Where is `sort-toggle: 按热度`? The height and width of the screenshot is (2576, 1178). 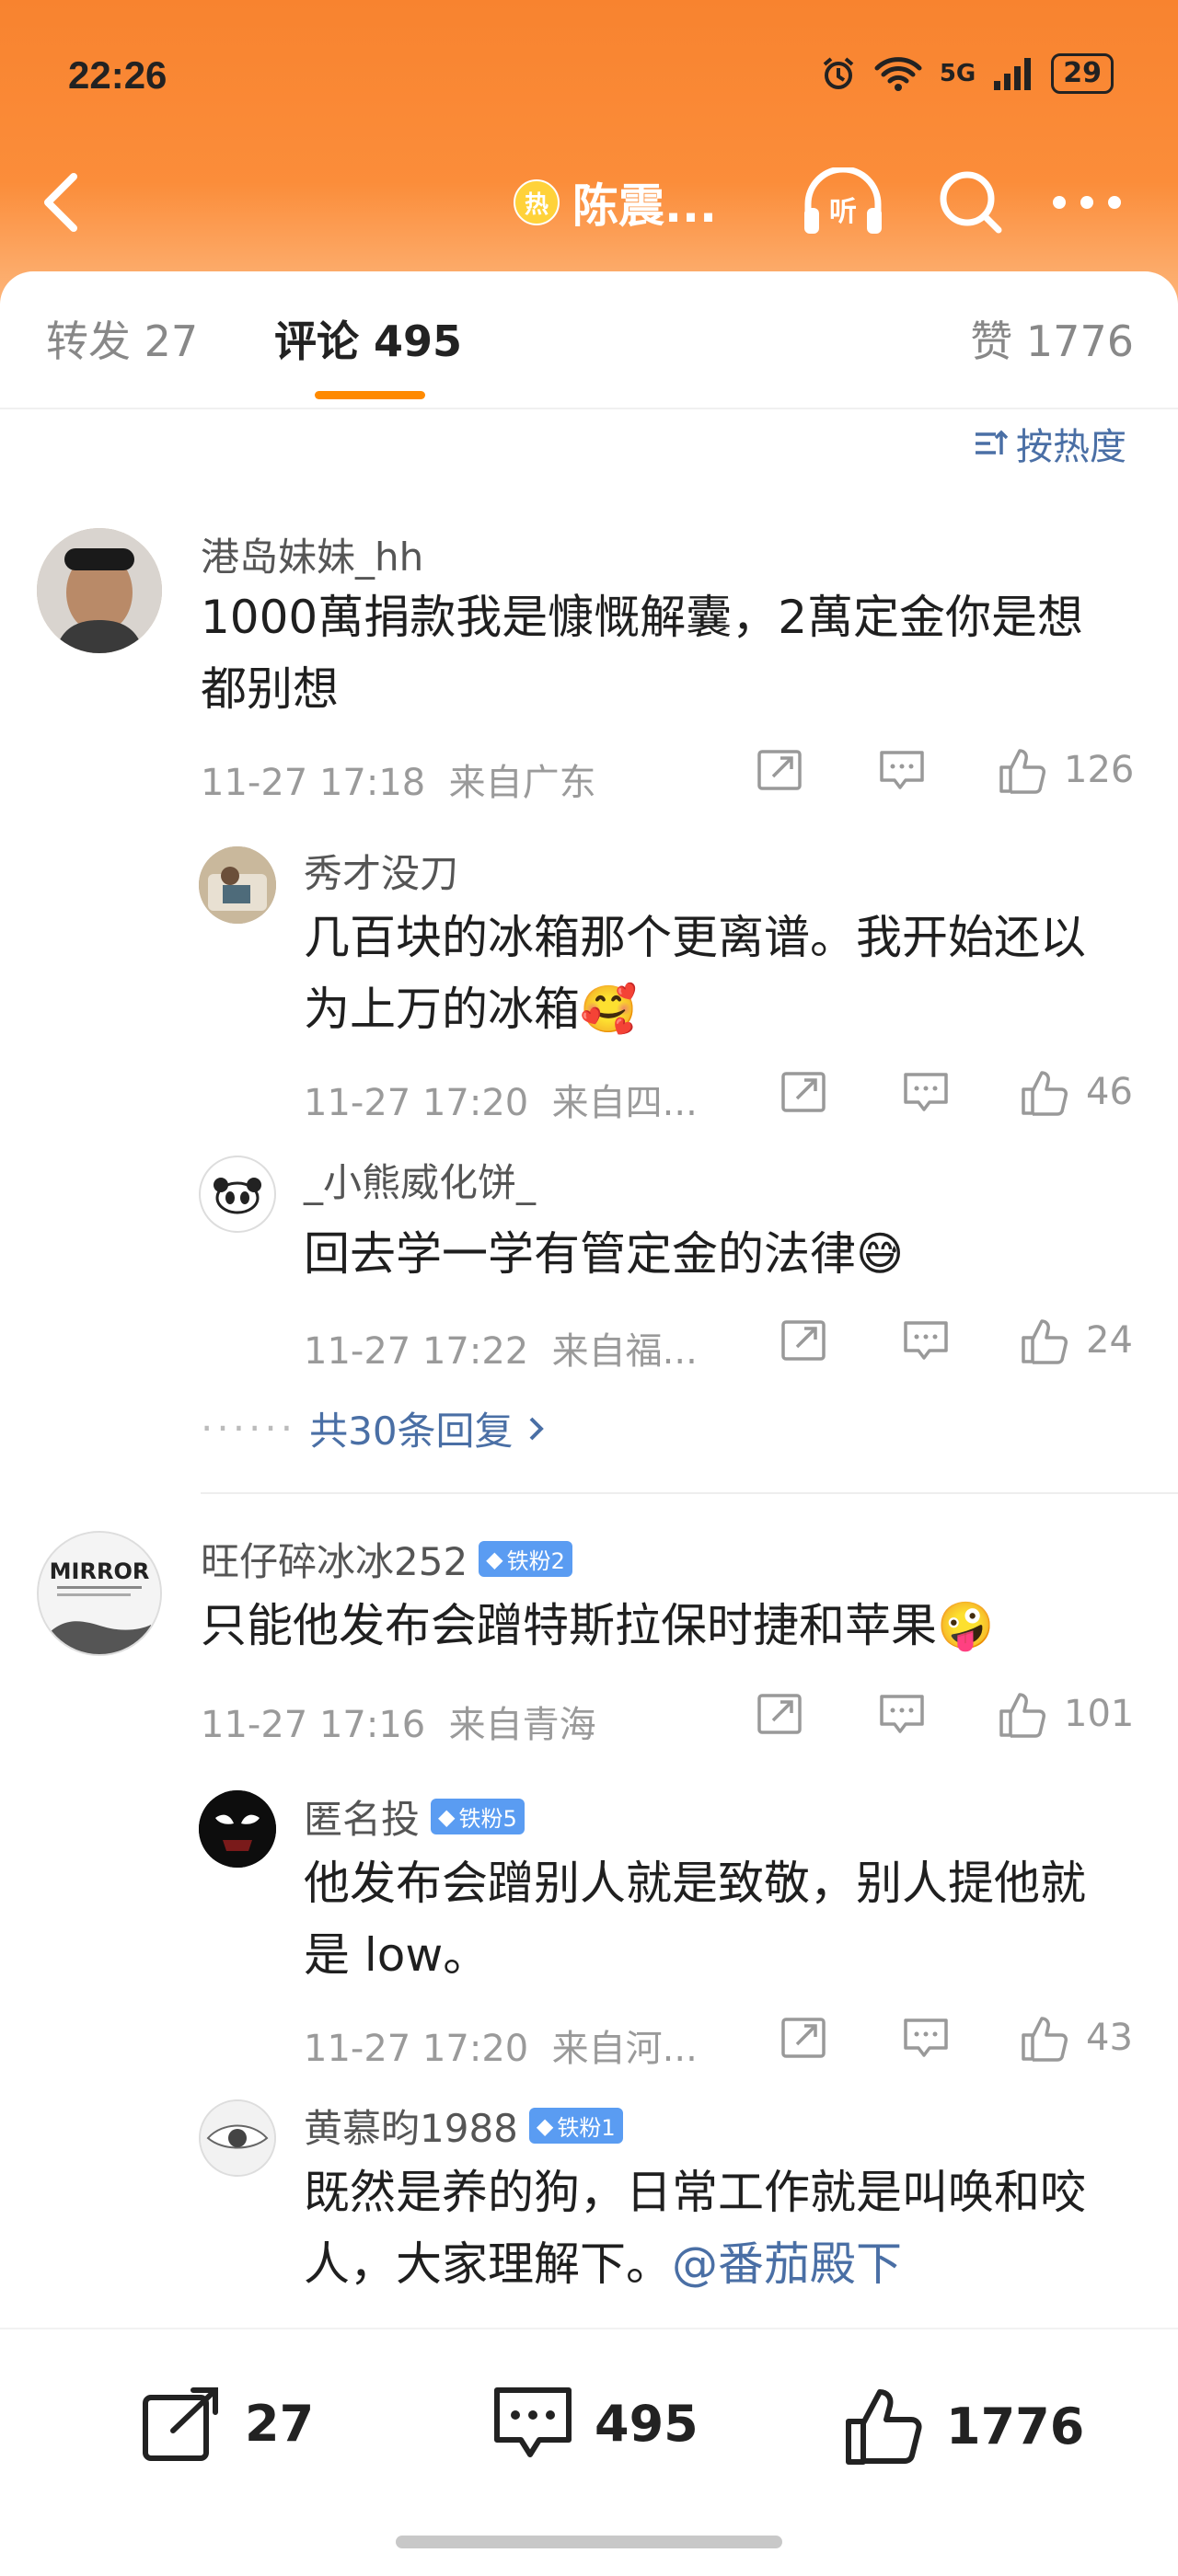
sort-toggle: 按热度 is located at coordinates (1049, 443).